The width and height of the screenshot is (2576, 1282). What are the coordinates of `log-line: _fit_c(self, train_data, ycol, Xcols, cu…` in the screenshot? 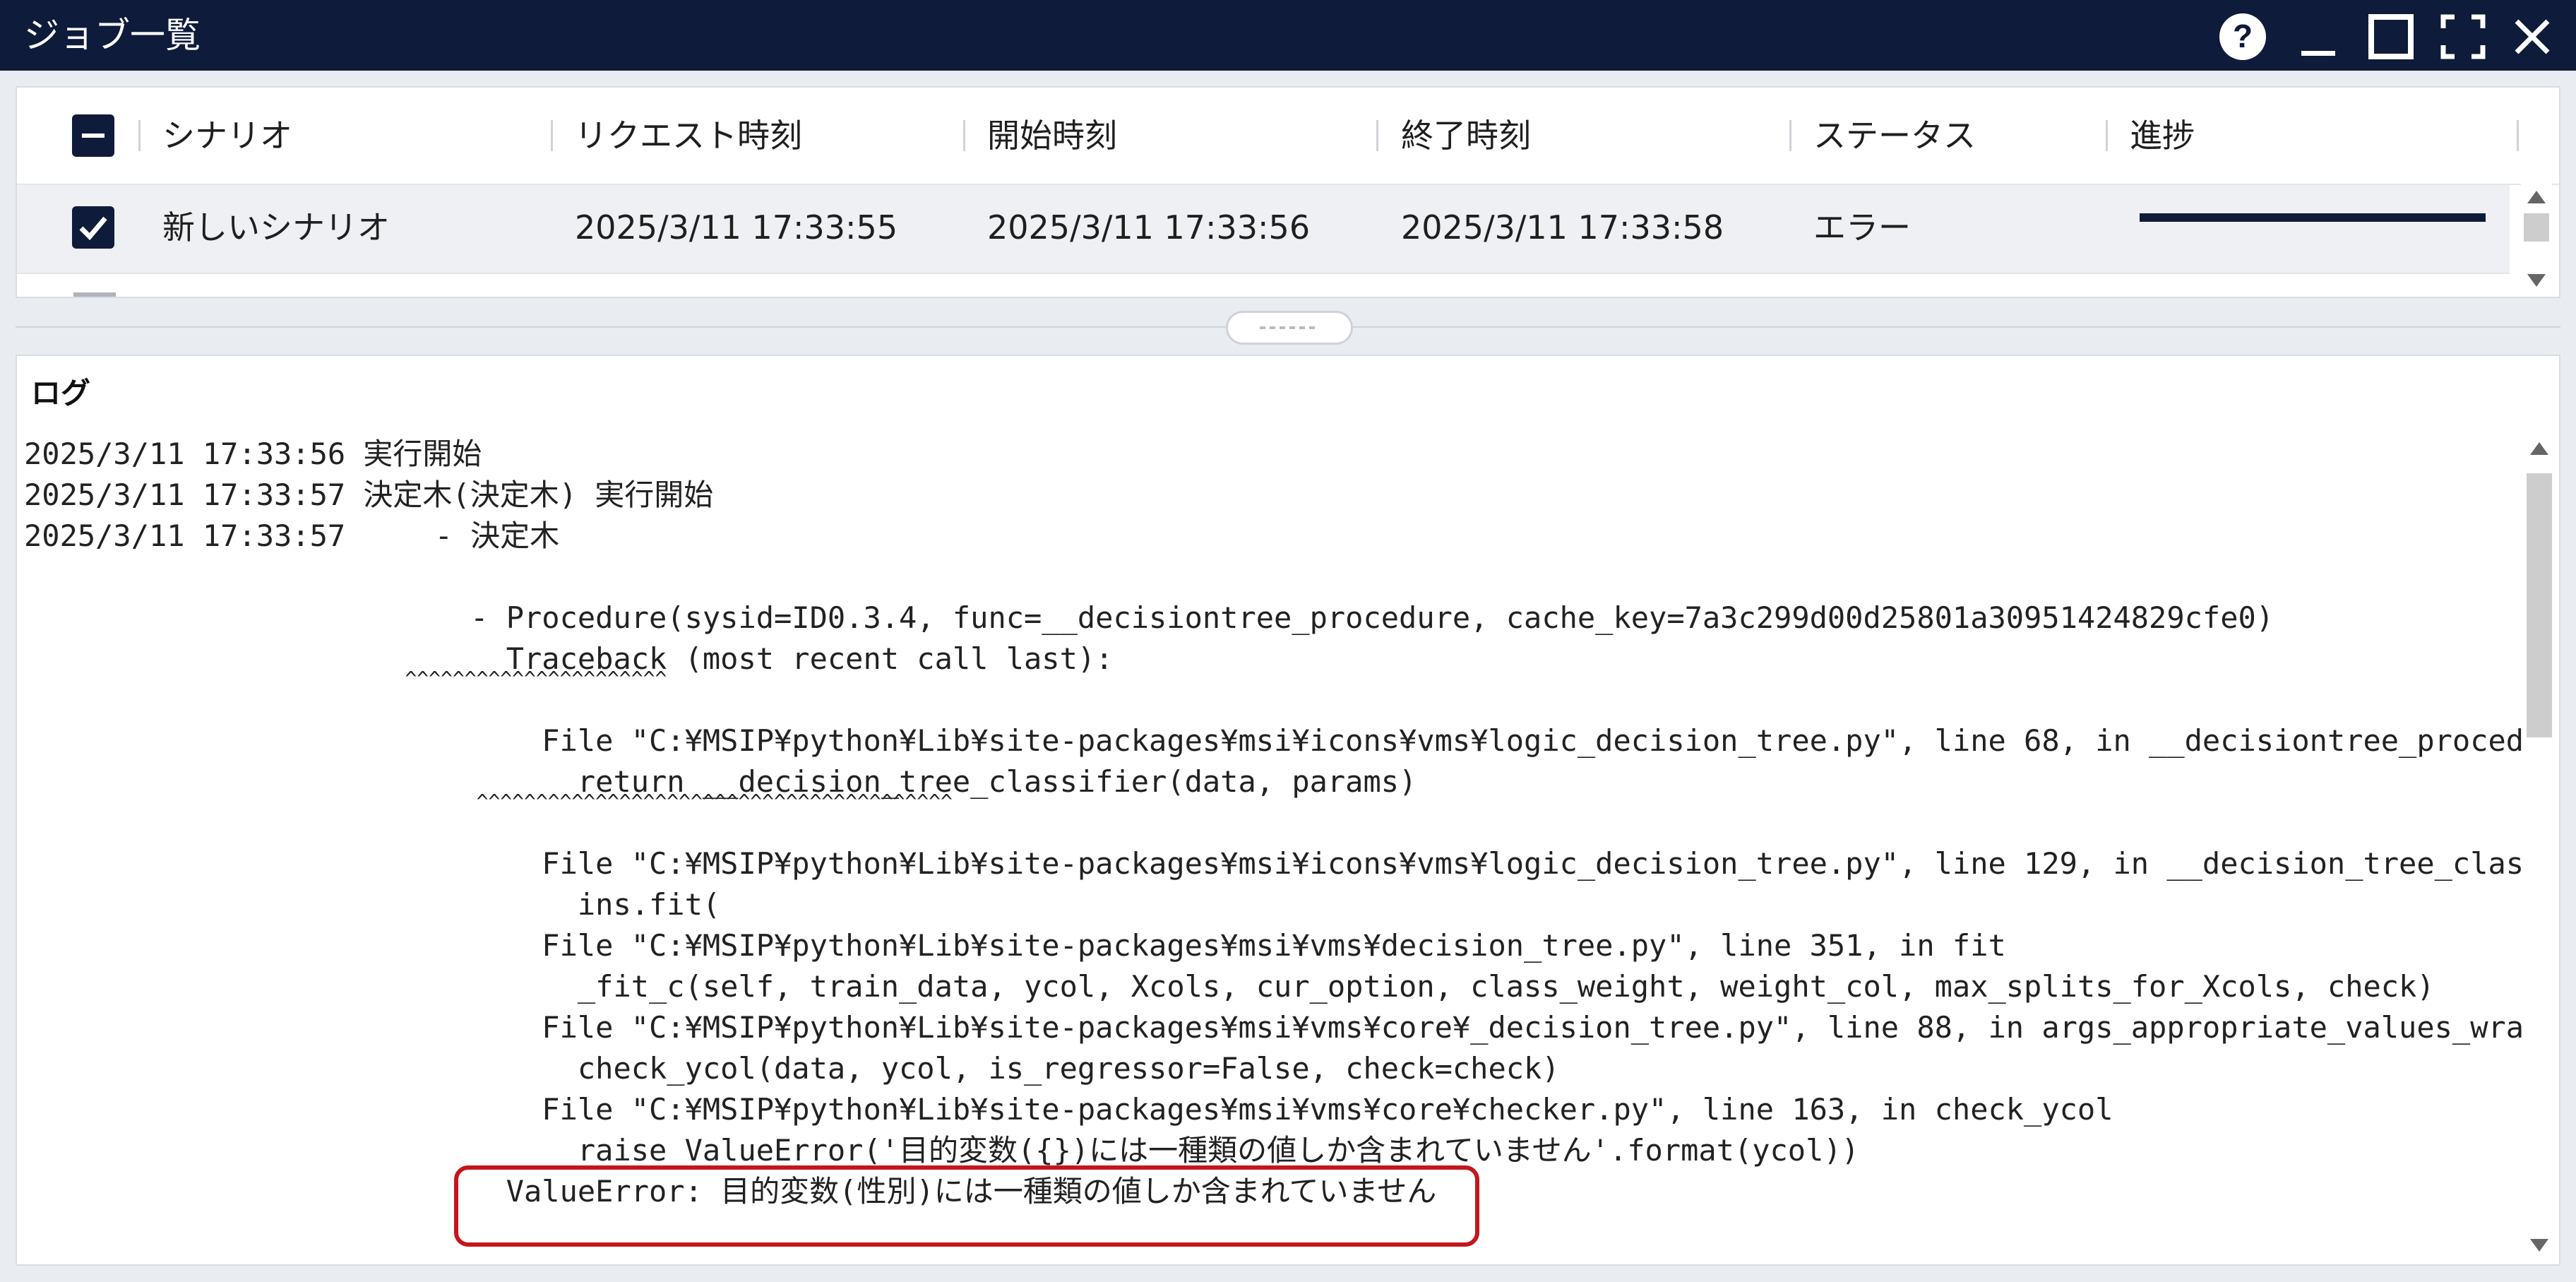 It's located at (1229, 986).